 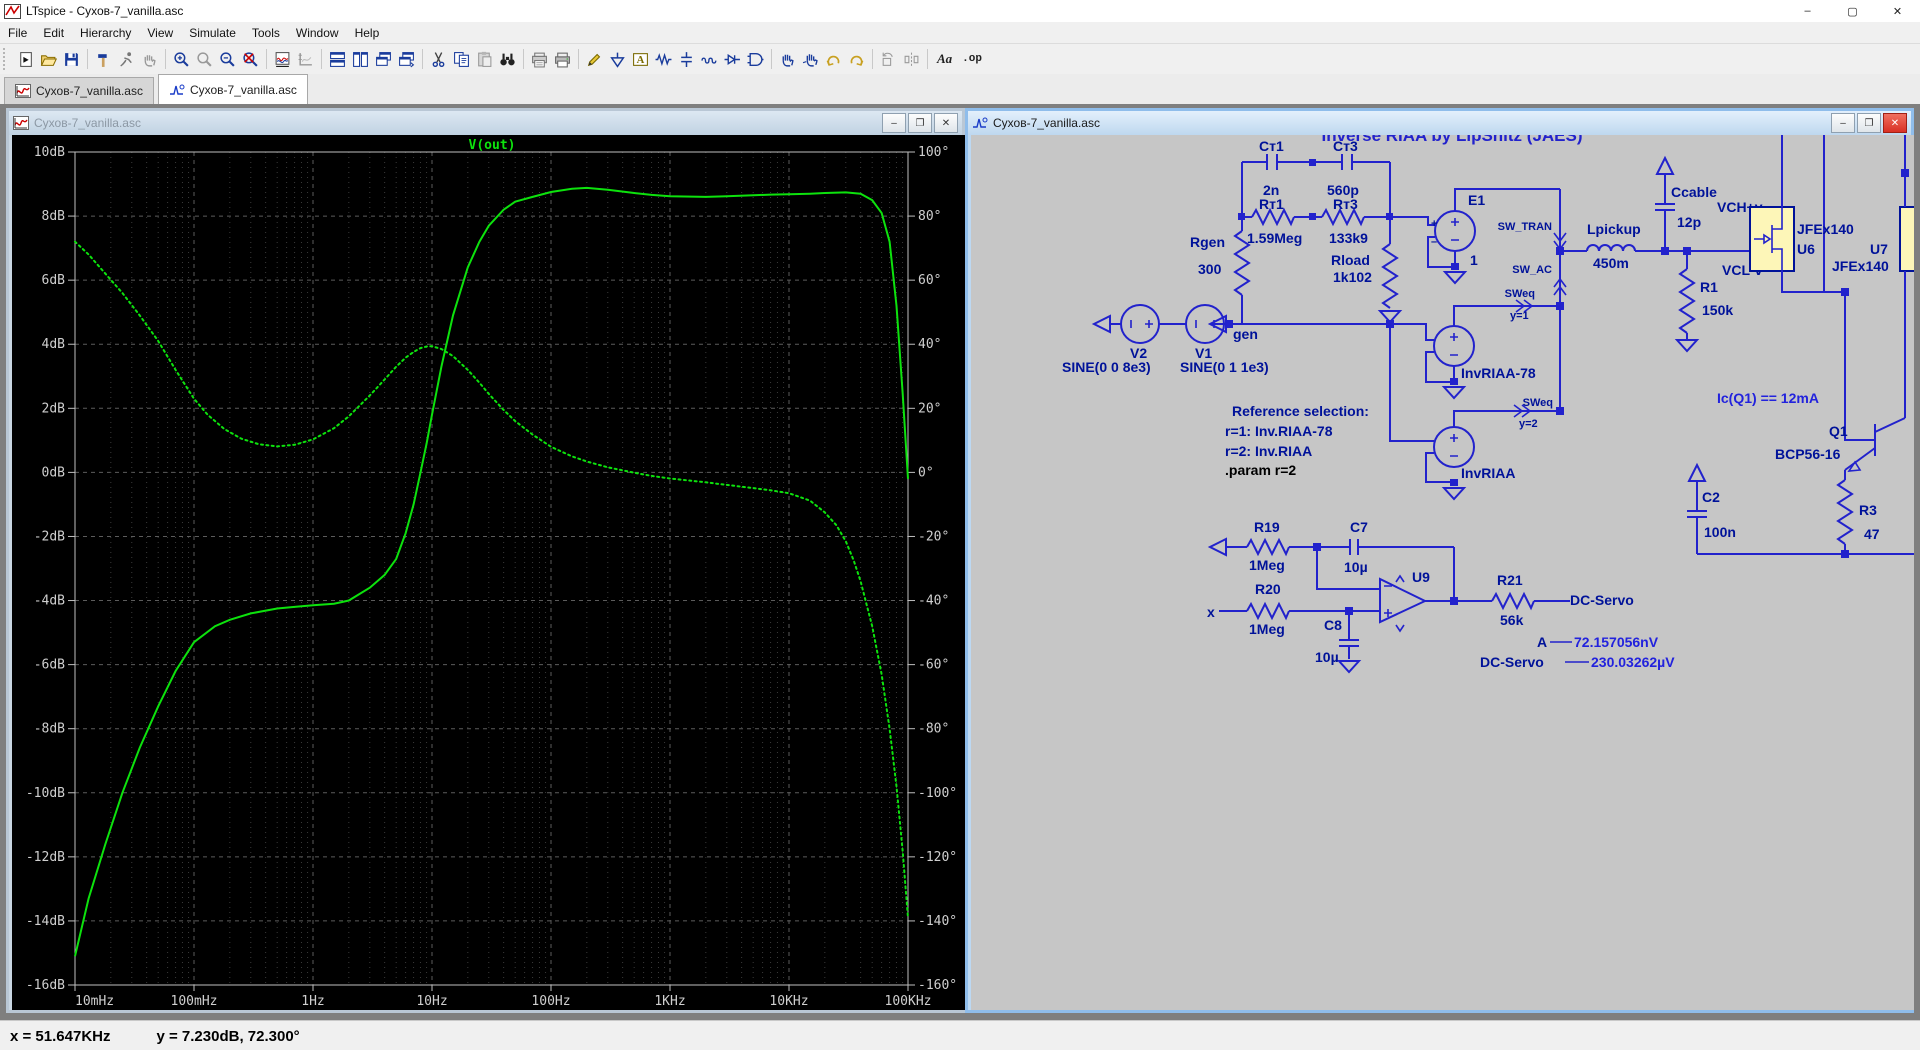 What do you see at coordinates (1897, 11) in the screenshot?
I see `app-close-button: ✕` at bounding box center [1897, 11].